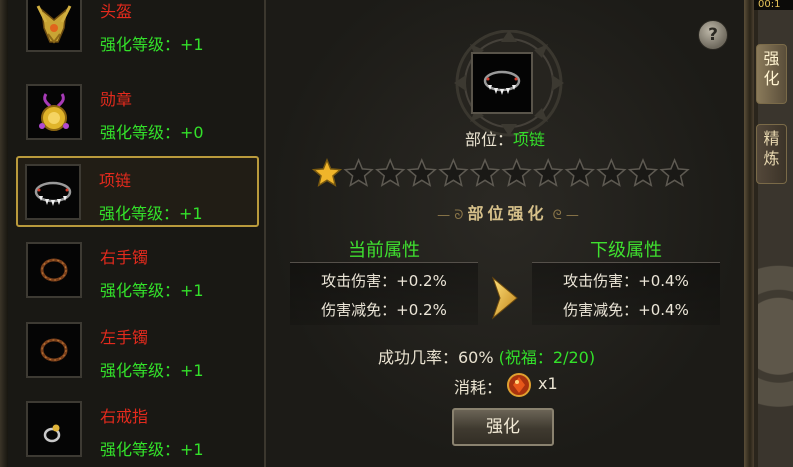  Describe the element at coordinates (548, 383) in the screenshot. I see `cost-quantity: x1` at that location.